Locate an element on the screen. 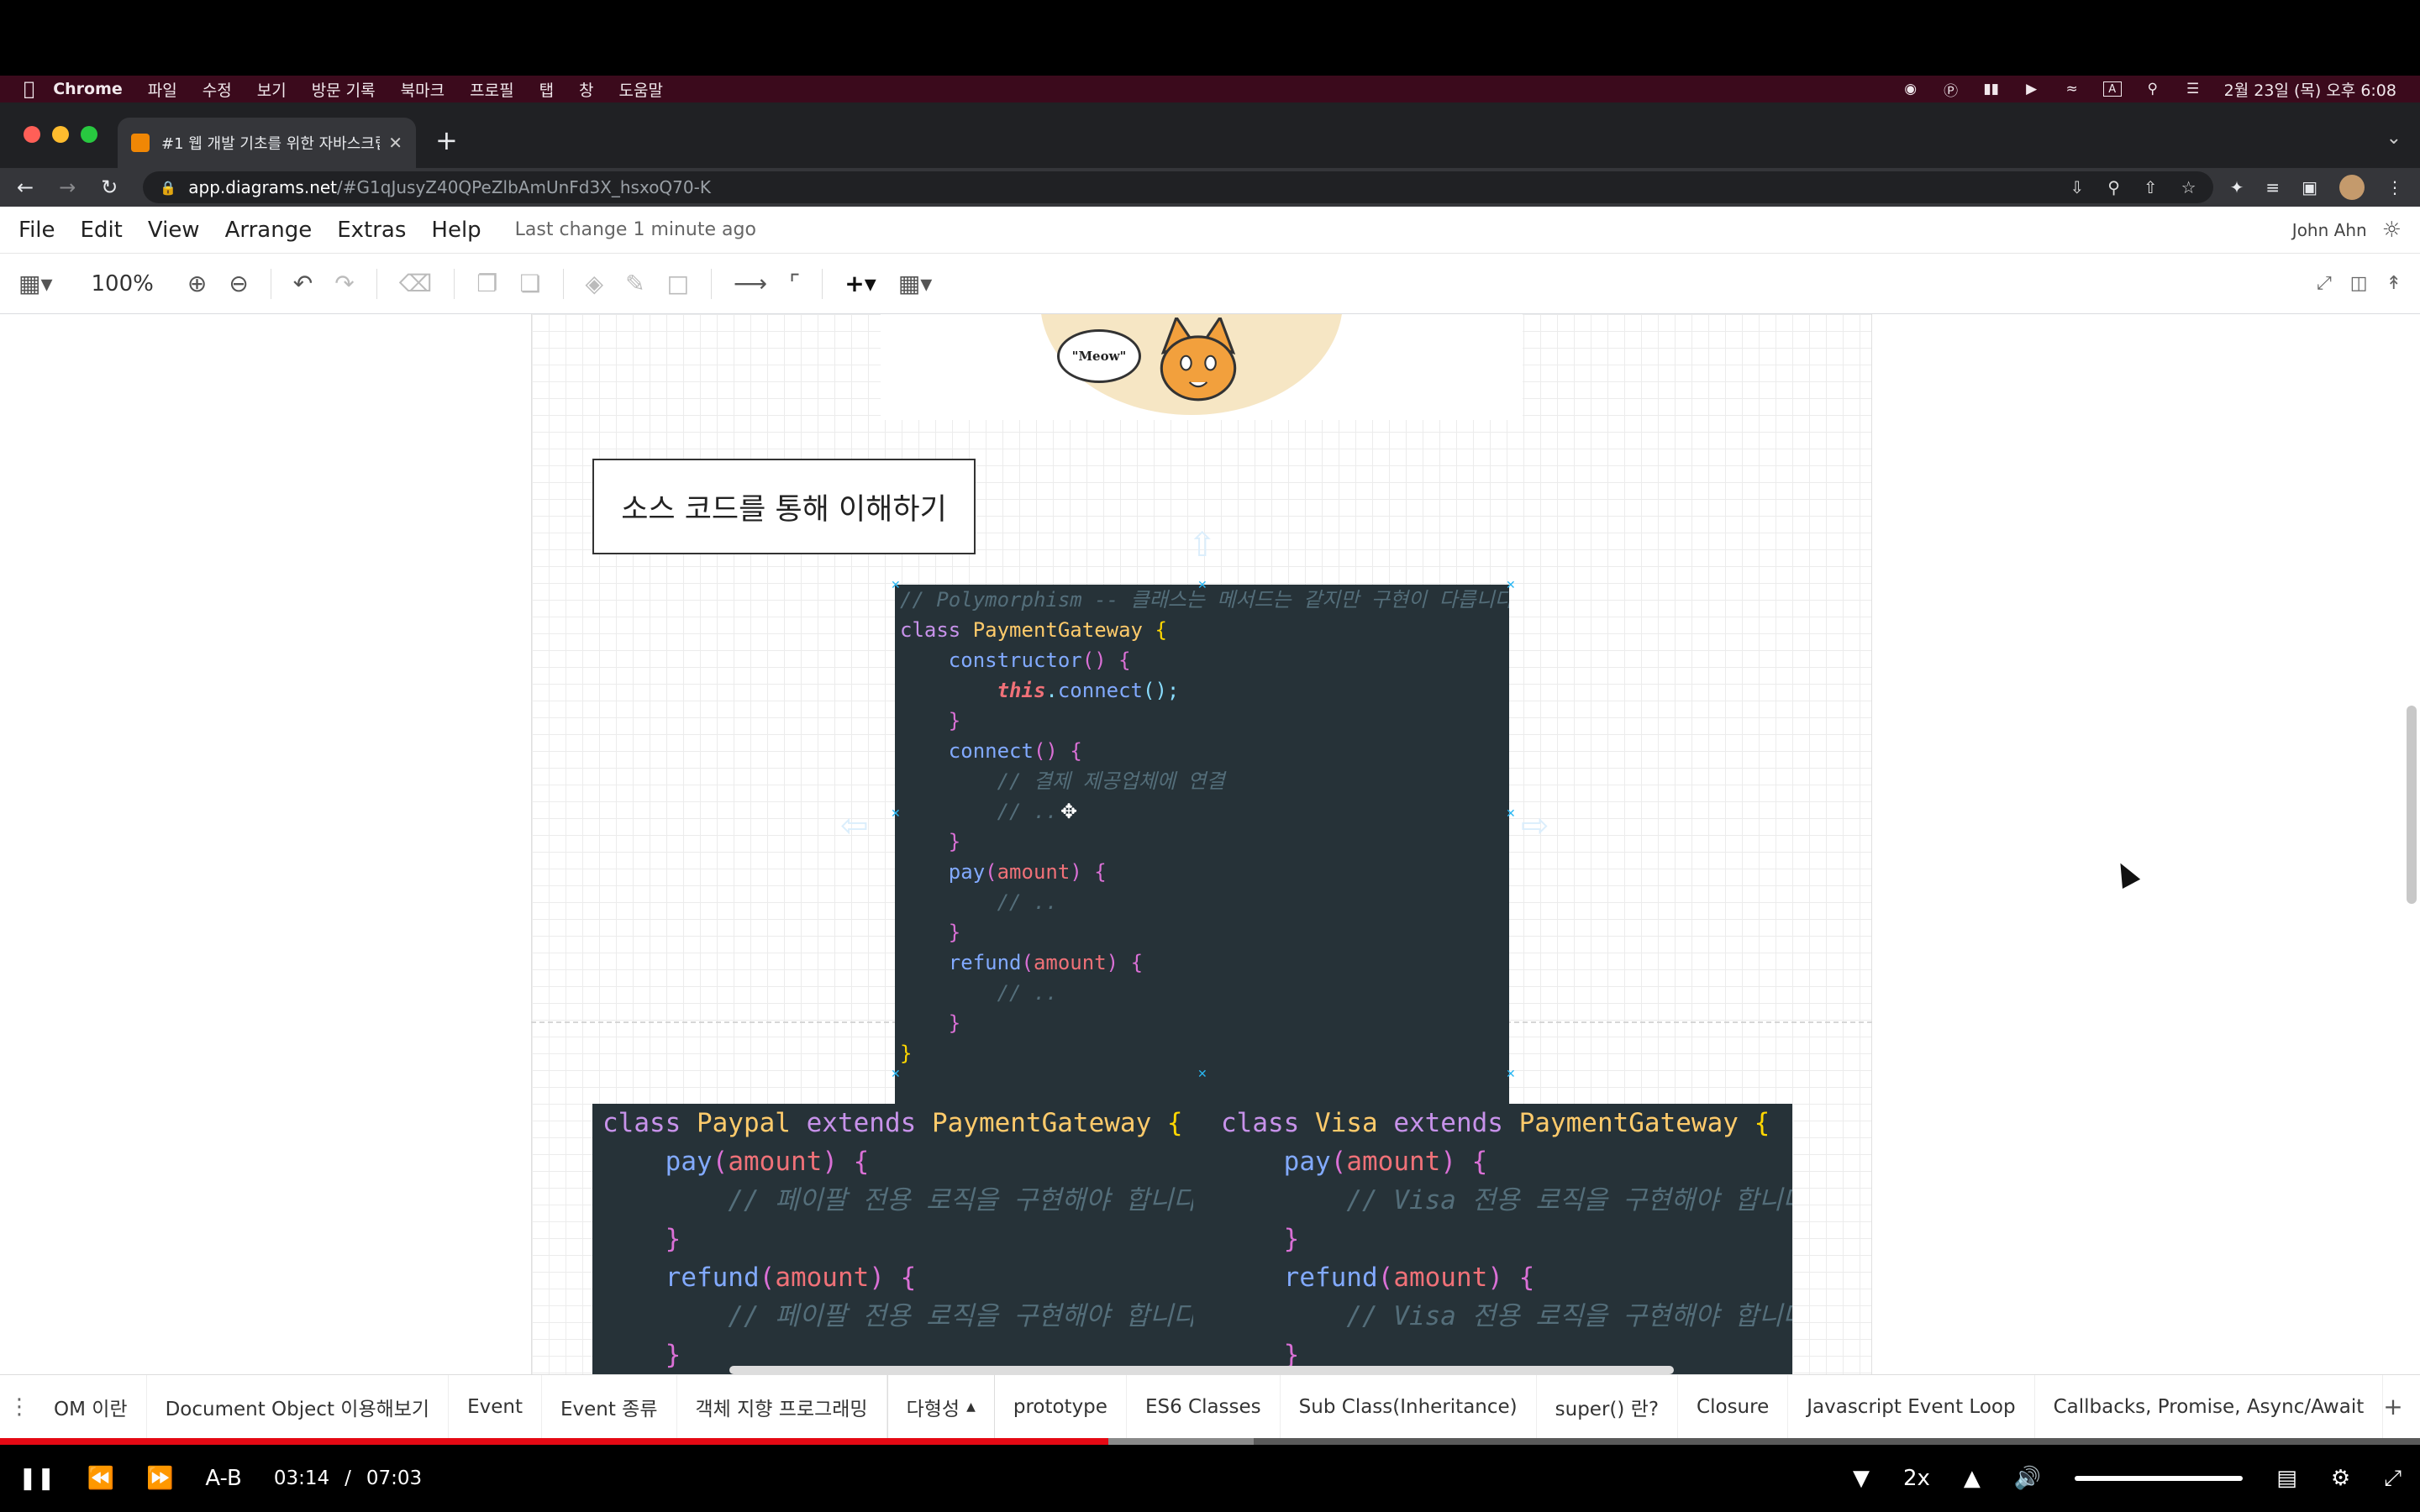  menu-view: 보기 is located at coordinates (272, 89).